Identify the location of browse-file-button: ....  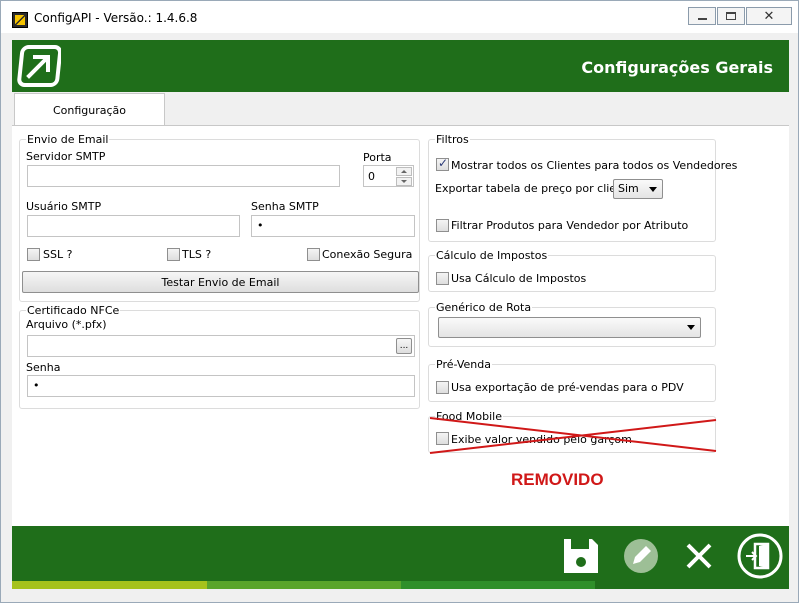
(404, 346).